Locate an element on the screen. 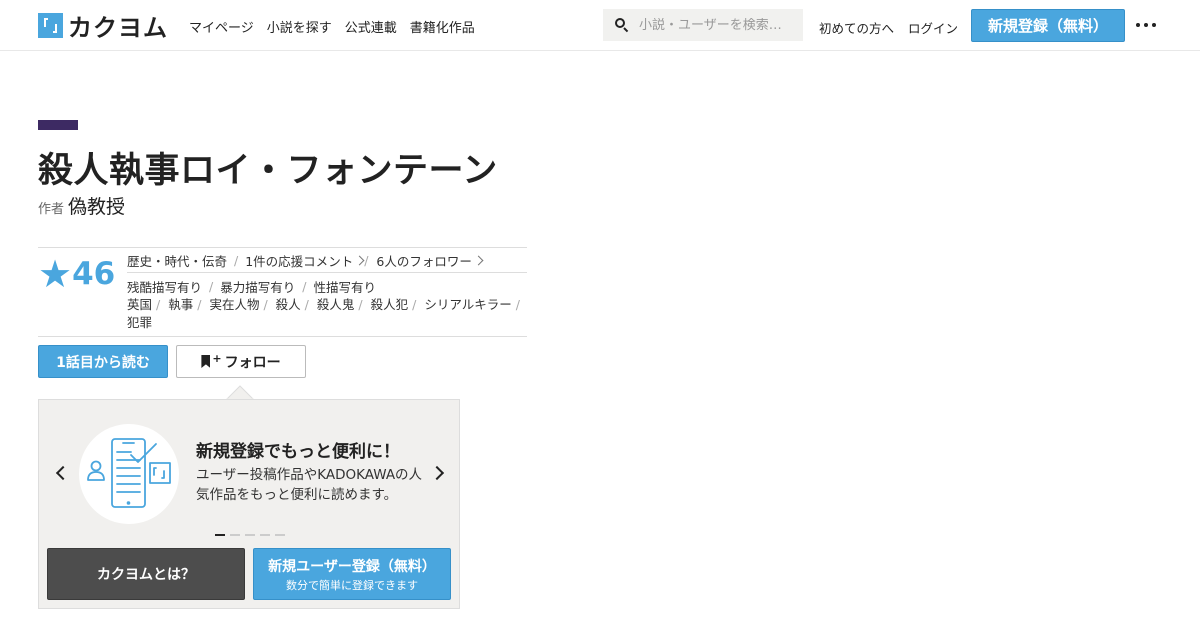 The height and width of the screenshot is (630, 1200). genre-link: 歴史・時代・伝奇 is located at coordinates (177, 260).